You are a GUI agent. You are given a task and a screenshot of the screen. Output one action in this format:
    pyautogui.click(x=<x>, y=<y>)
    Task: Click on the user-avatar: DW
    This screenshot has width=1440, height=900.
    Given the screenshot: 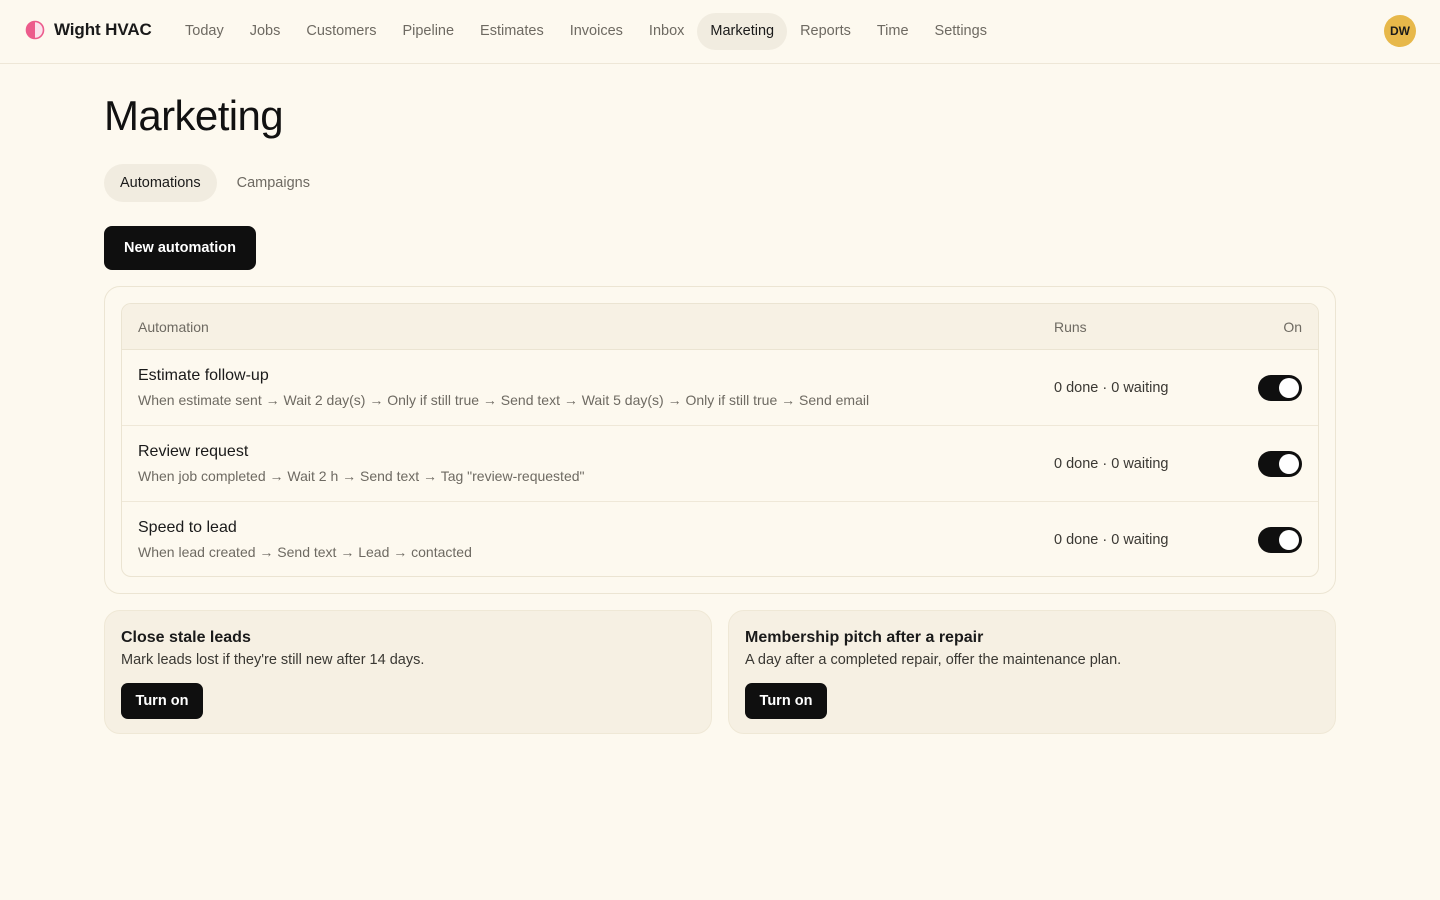 What is the action you would take?
    pyautogui.click(x=1400, y=31)
    